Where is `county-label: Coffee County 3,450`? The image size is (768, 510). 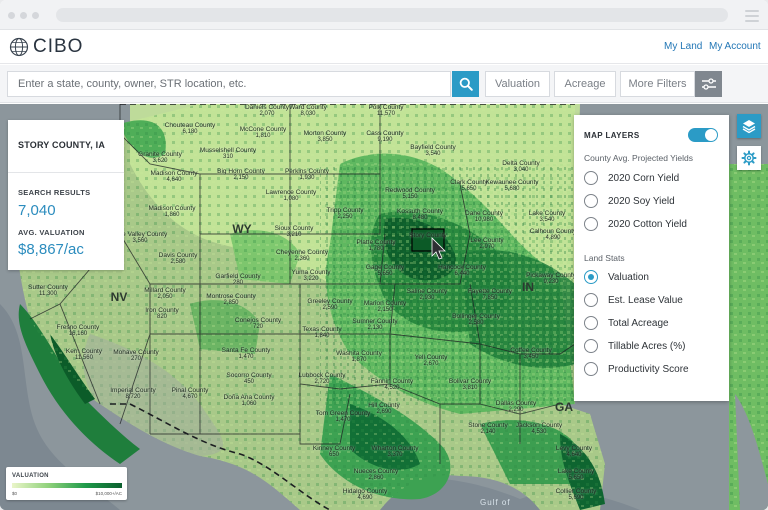 county-label: Coffee County 3,450 is located at coordinates (530, 354).